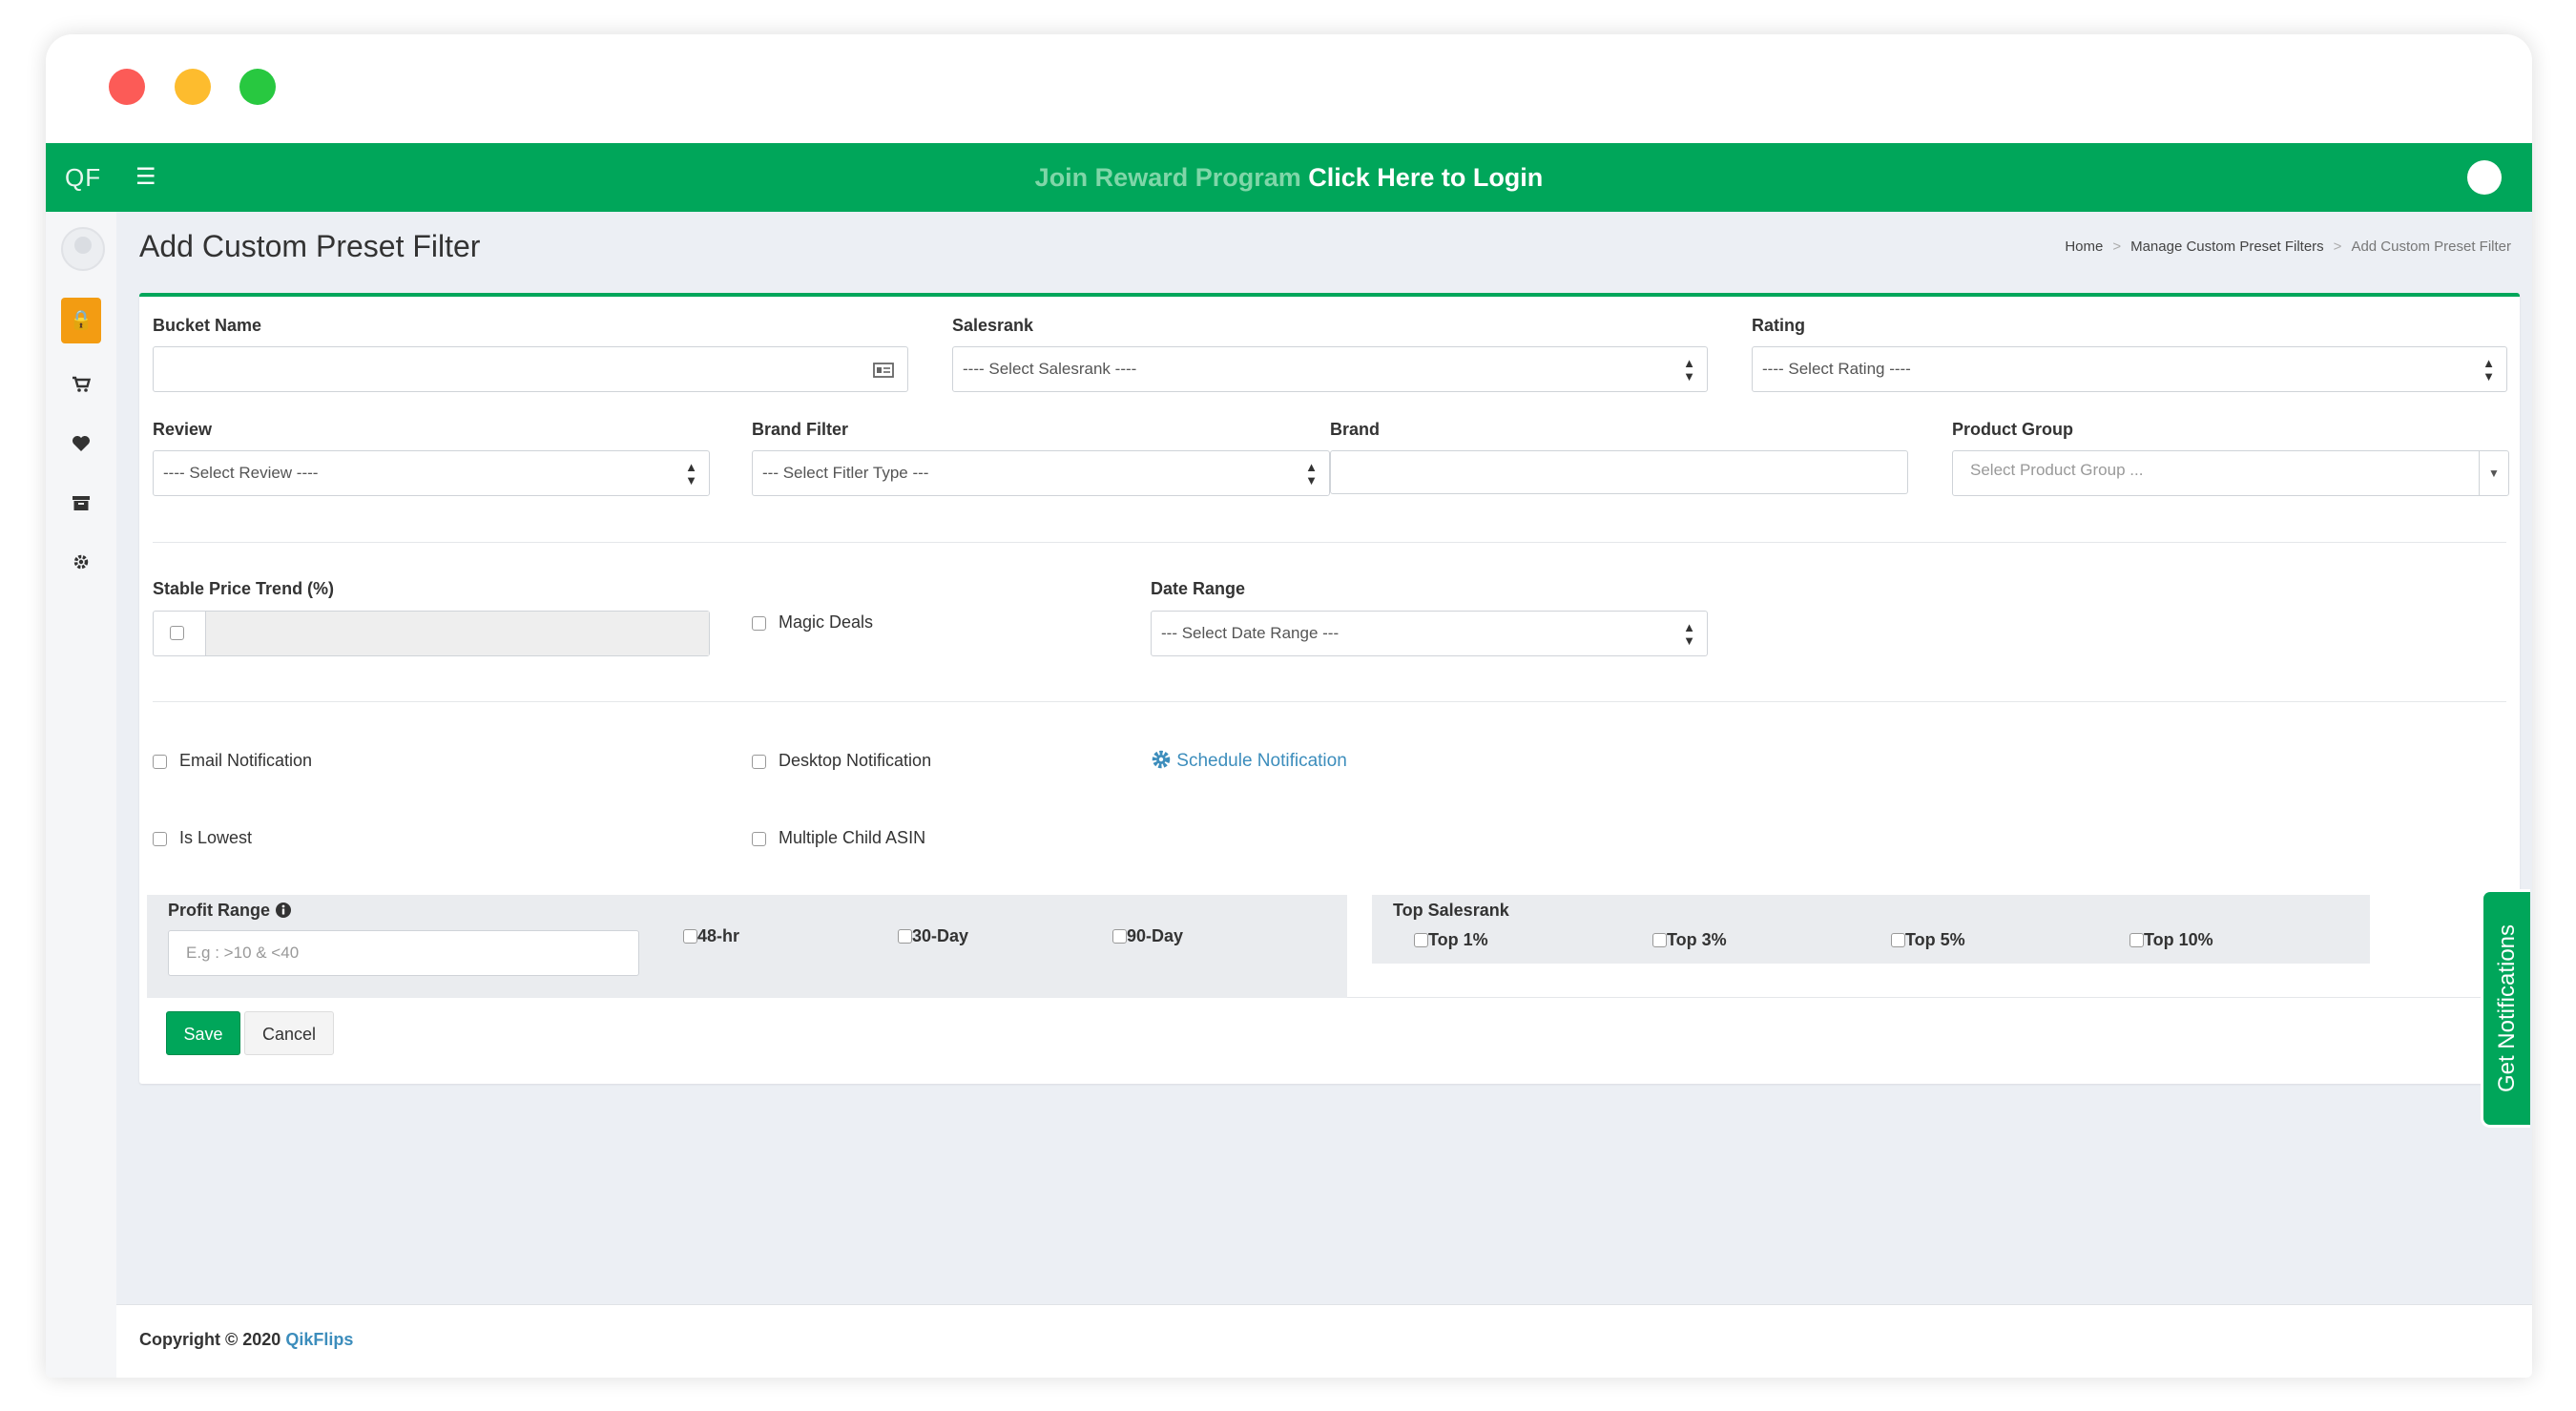  What do you see at coordinates (81, 320) in the screenshot?
I see `lock-icon: 🔒` at bounding box center [81, 320].